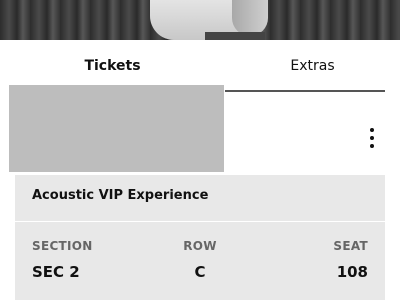  I want to click on tab-extras-underline, so click(305, 91).